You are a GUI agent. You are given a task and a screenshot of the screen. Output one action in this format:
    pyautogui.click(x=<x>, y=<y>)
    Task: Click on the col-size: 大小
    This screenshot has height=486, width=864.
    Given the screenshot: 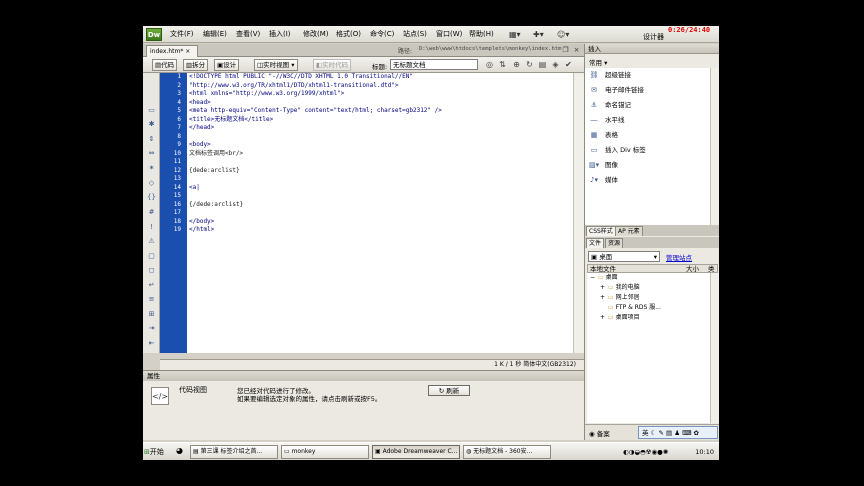 What is the action you would take?
    pyautogui.click(x=692, y=269)
    